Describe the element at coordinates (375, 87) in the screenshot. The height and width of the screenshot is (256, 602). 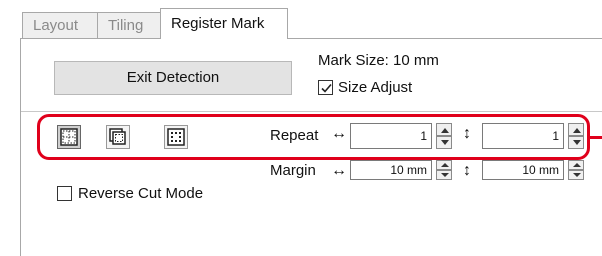
I see `size-adjust-label: Size Adjust` at that location.